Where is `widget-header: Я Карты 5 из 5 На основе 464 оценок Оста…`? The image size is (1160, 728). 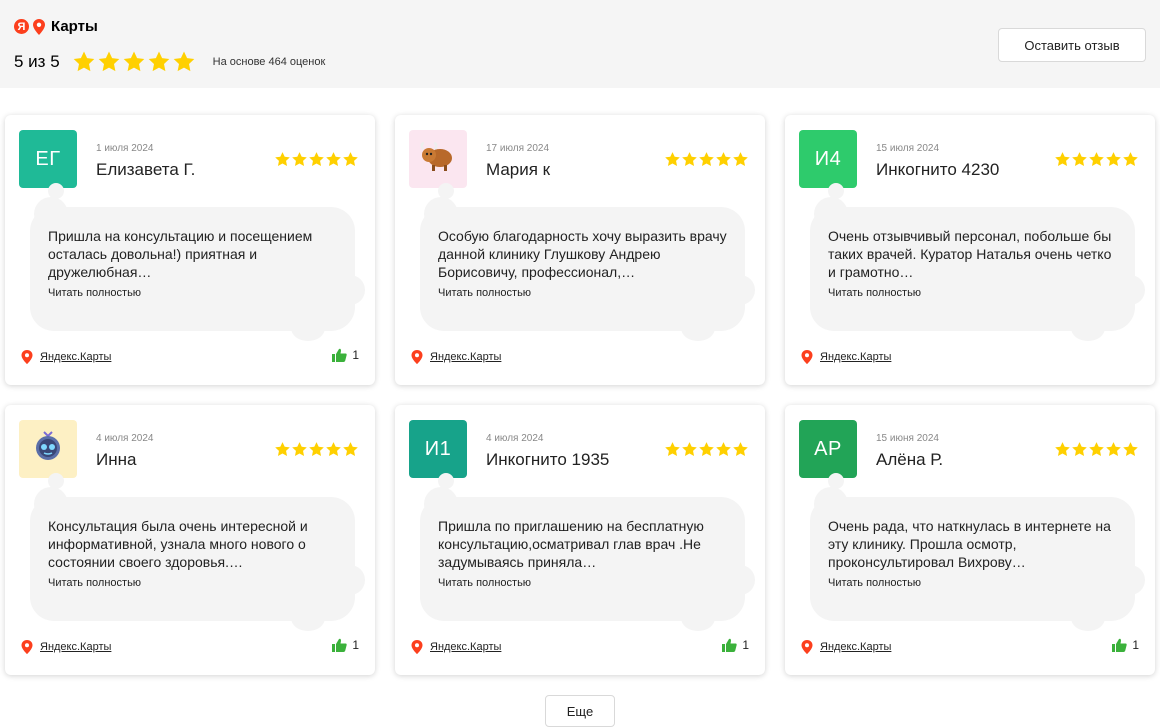
widget-header: Я Карты 5 из 5 На основе 464 оценок Оста… is located at coordinates (580, 44).